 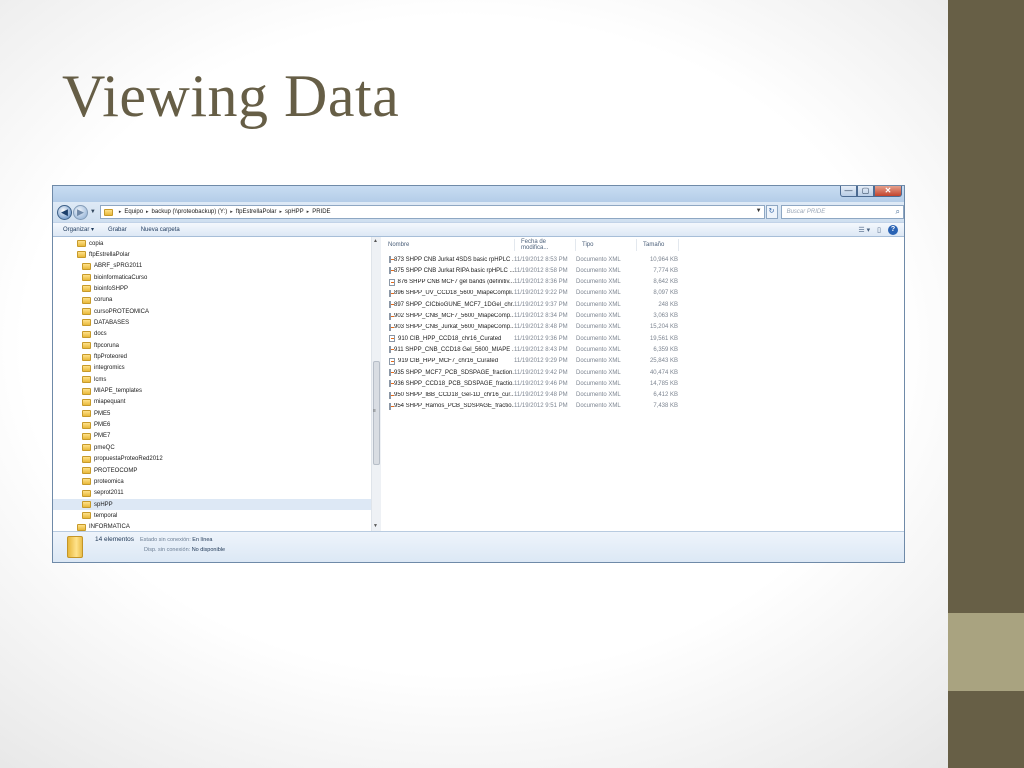 I want to click on address-dropdown-icon: ▼, so click(x=759, y=211).